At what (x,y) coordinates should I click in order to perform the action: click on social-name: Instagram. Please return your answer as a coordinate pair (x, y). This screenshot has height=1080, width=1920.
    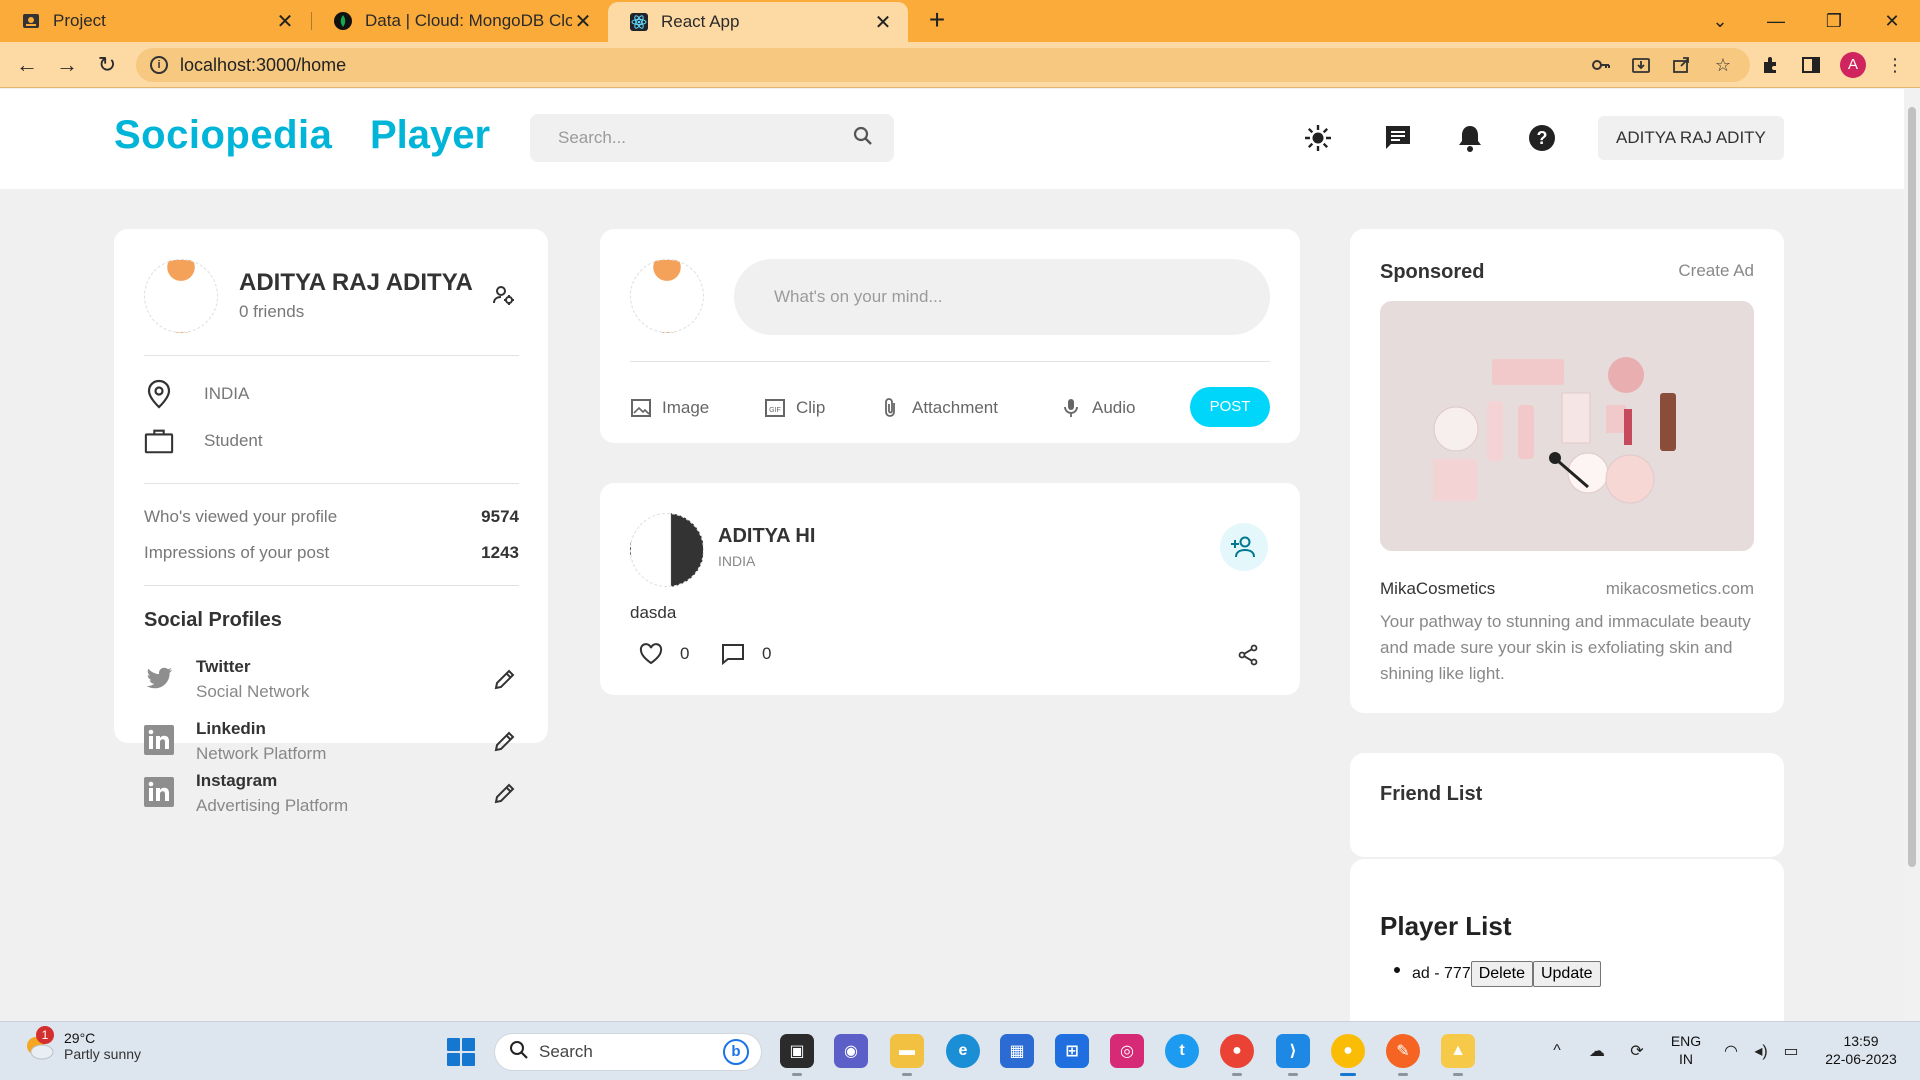
    Looking at the image, I should click on (236, 781).